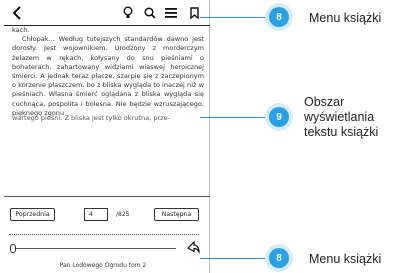 This screenshot has height=273, width=394. Describe the element at coordinates (279, 117) in the screenshot. I see `badge-middle: 9` at that location.